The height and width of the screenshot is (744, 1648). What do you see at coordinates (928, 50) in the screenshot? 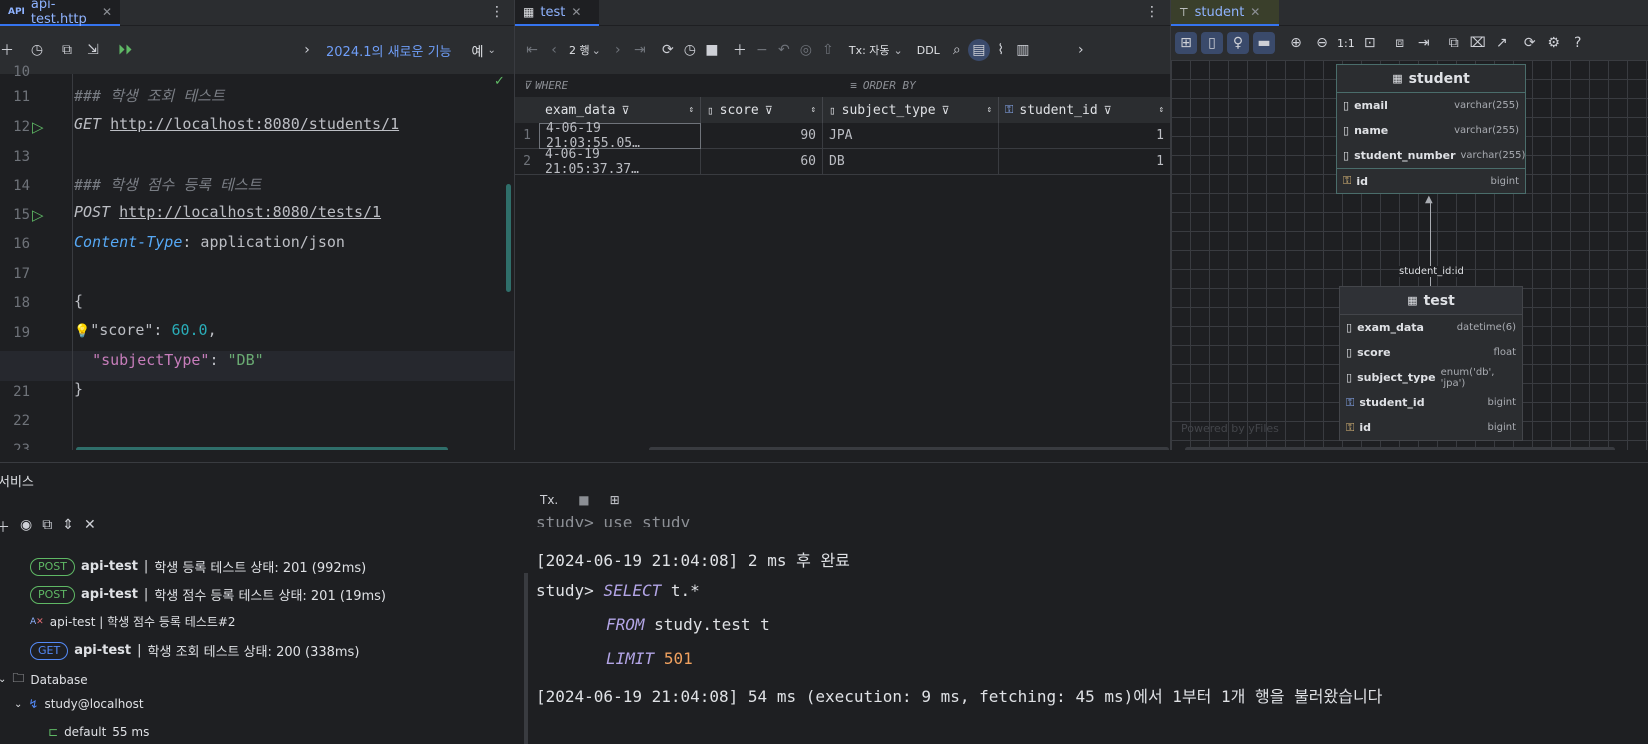
I see `ddl-button: DDL` at bounding box center [928, 50].